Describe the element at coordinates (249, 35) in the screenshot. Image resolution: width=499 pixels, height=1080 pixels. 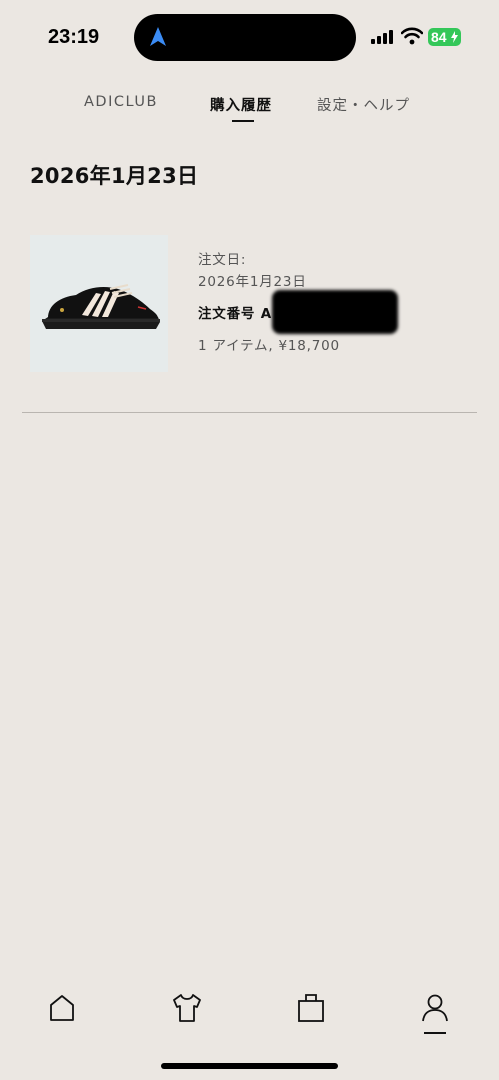
I see `status-bar: 23:19 84` at that location.